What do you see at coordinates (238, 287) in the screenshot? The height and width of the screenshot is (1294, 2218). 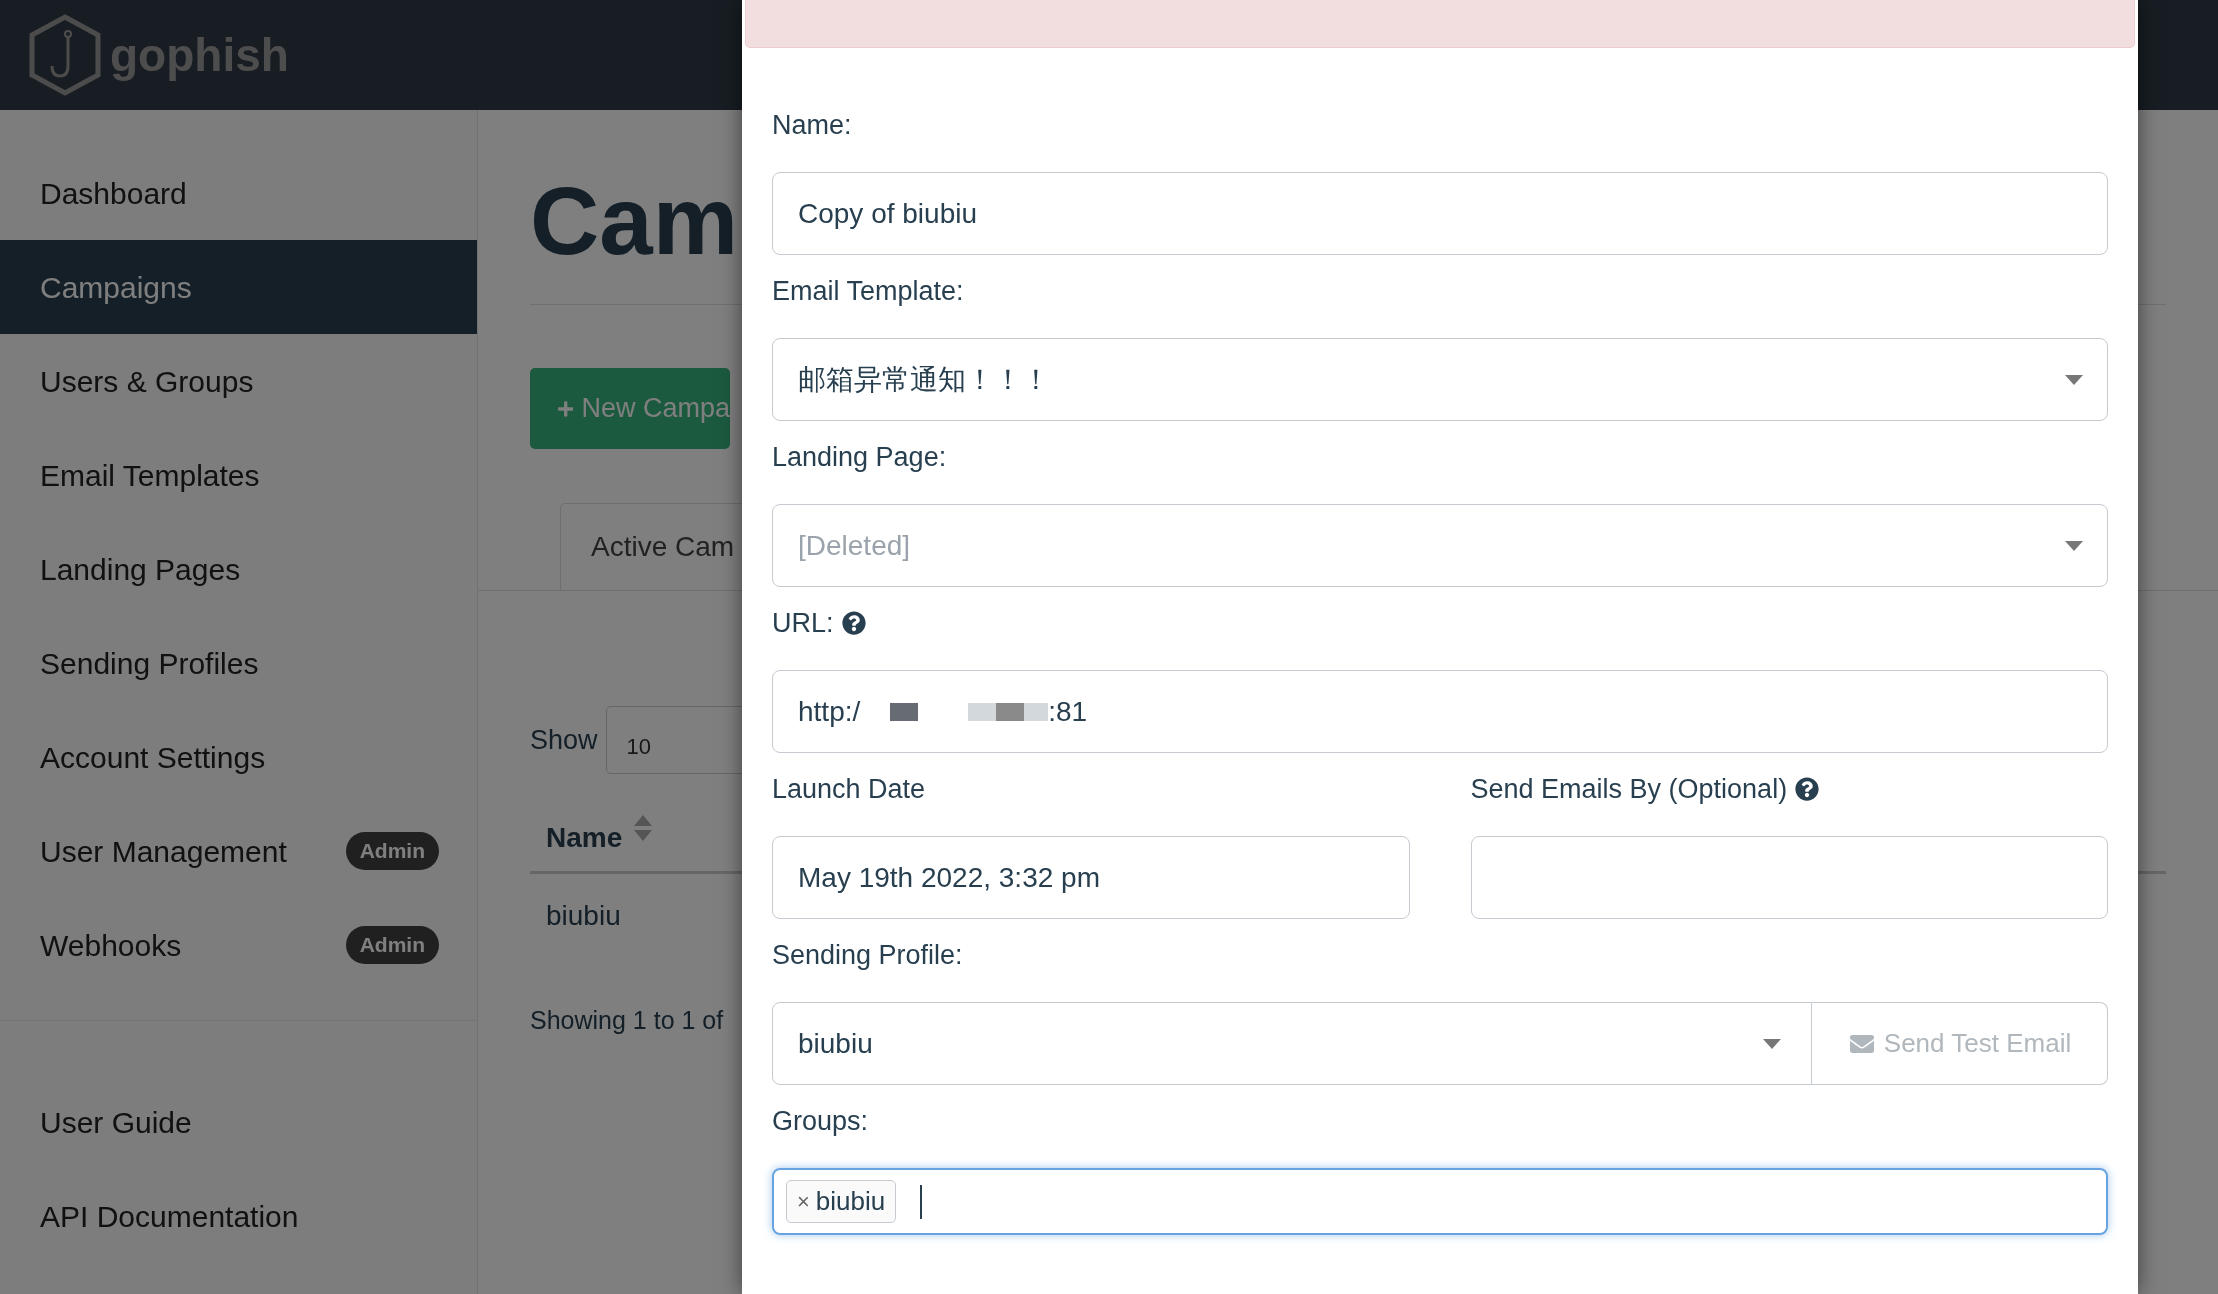 I see `sidebar-item: Campaigns` at bounding box center [238, 287].